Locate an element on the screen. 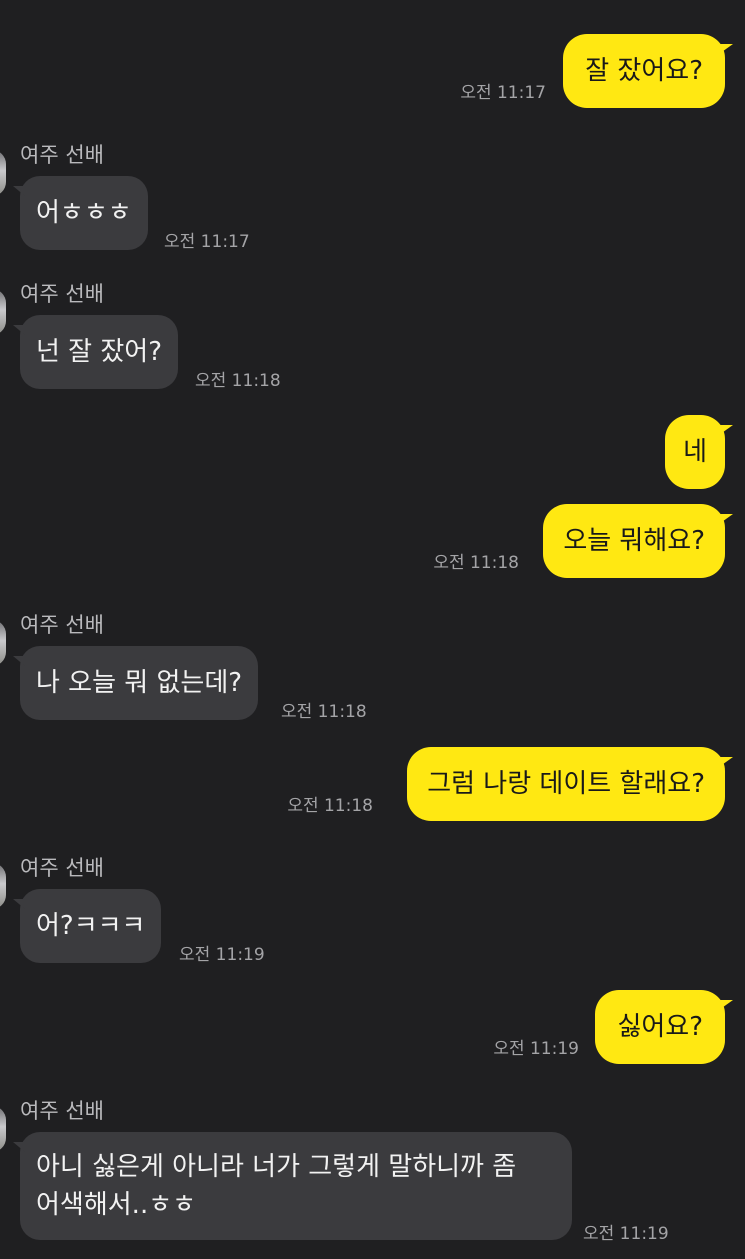  message-bubble: 어ㅎㅎㅎ is located at coordinates (80, 213).